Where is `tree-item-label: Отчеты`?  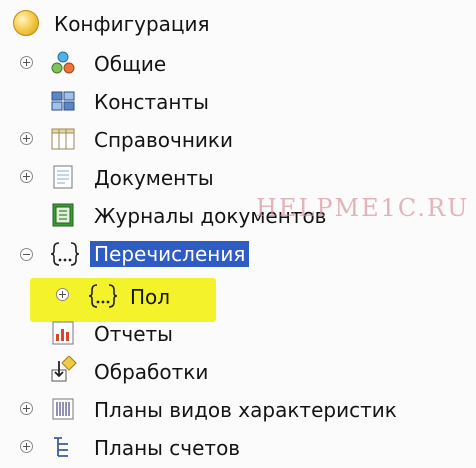
tree-item-label: Отчеты is located at coordinates (133, 334).